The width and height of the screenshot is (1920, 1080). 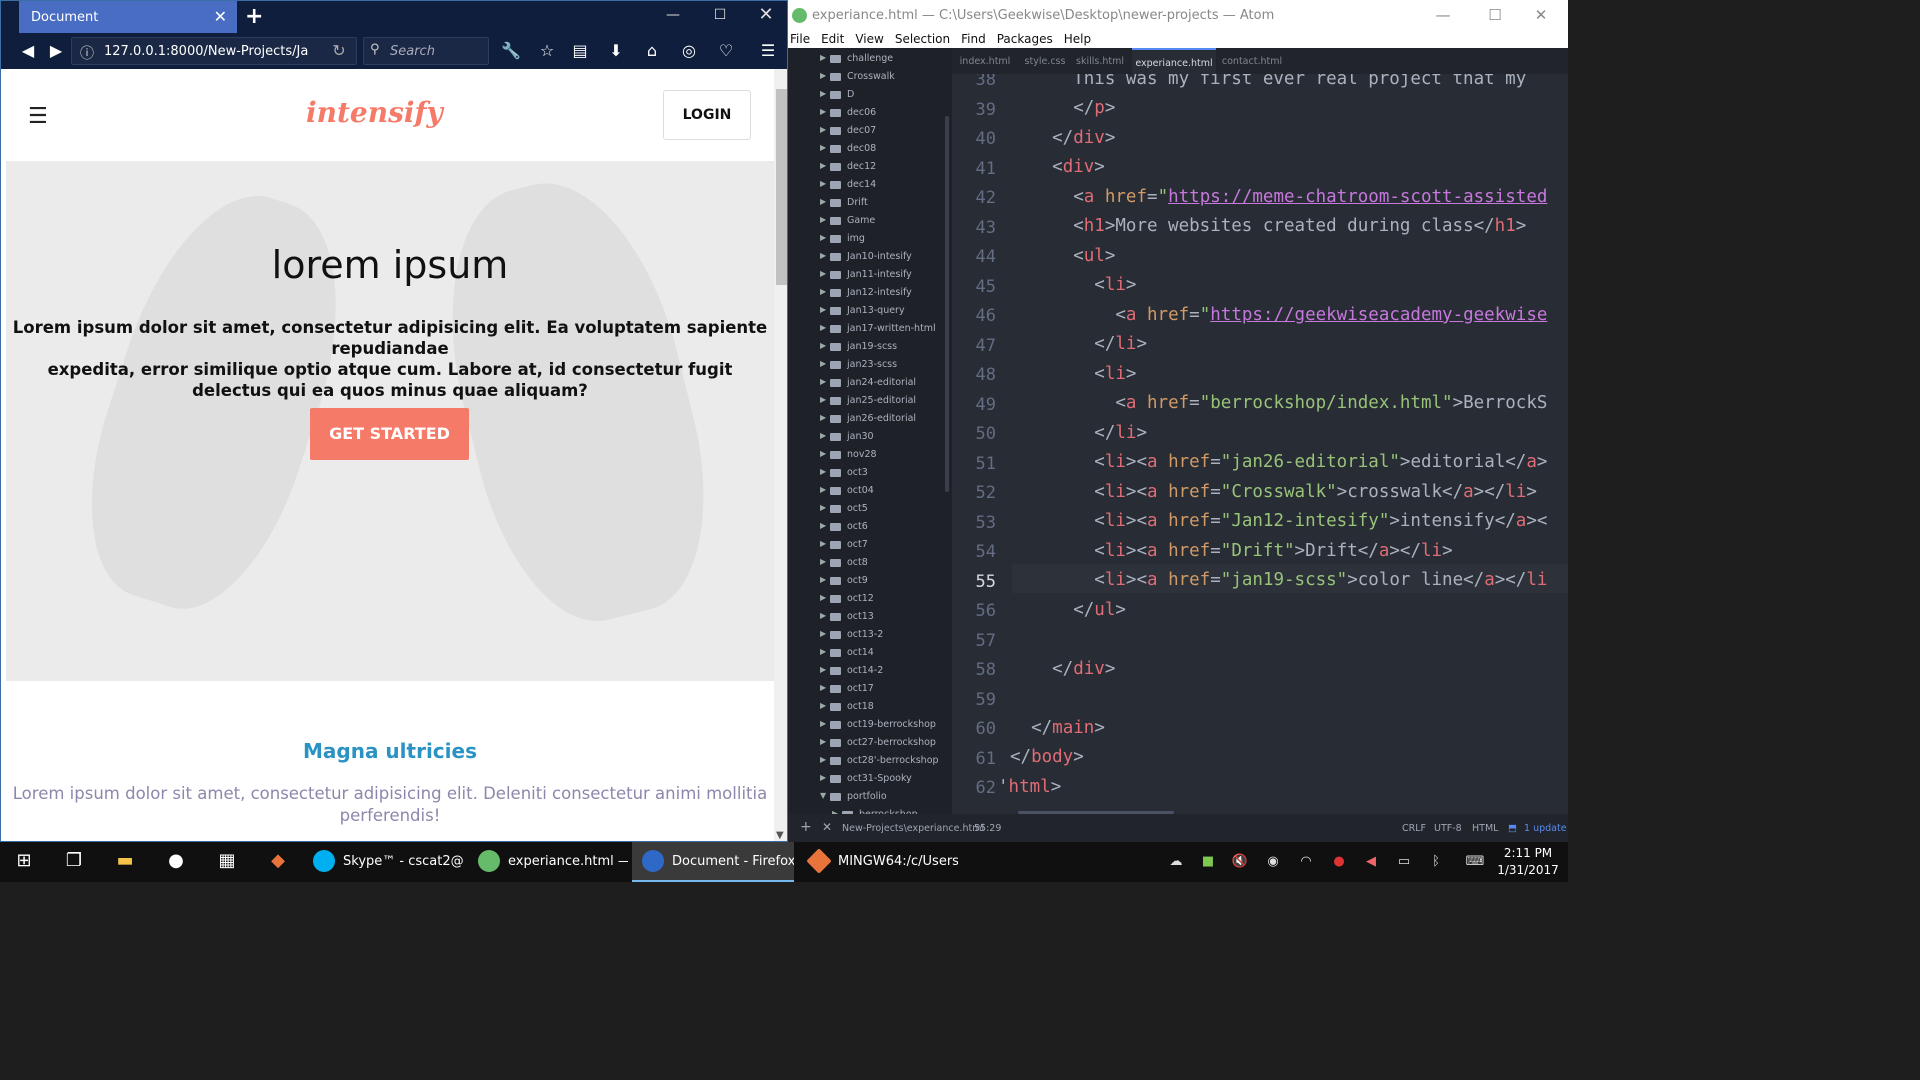 What do you see at coordinates (616, 50) in the screenshot?
I see `download-icon: ⬇` at bounding box center [616, 50].